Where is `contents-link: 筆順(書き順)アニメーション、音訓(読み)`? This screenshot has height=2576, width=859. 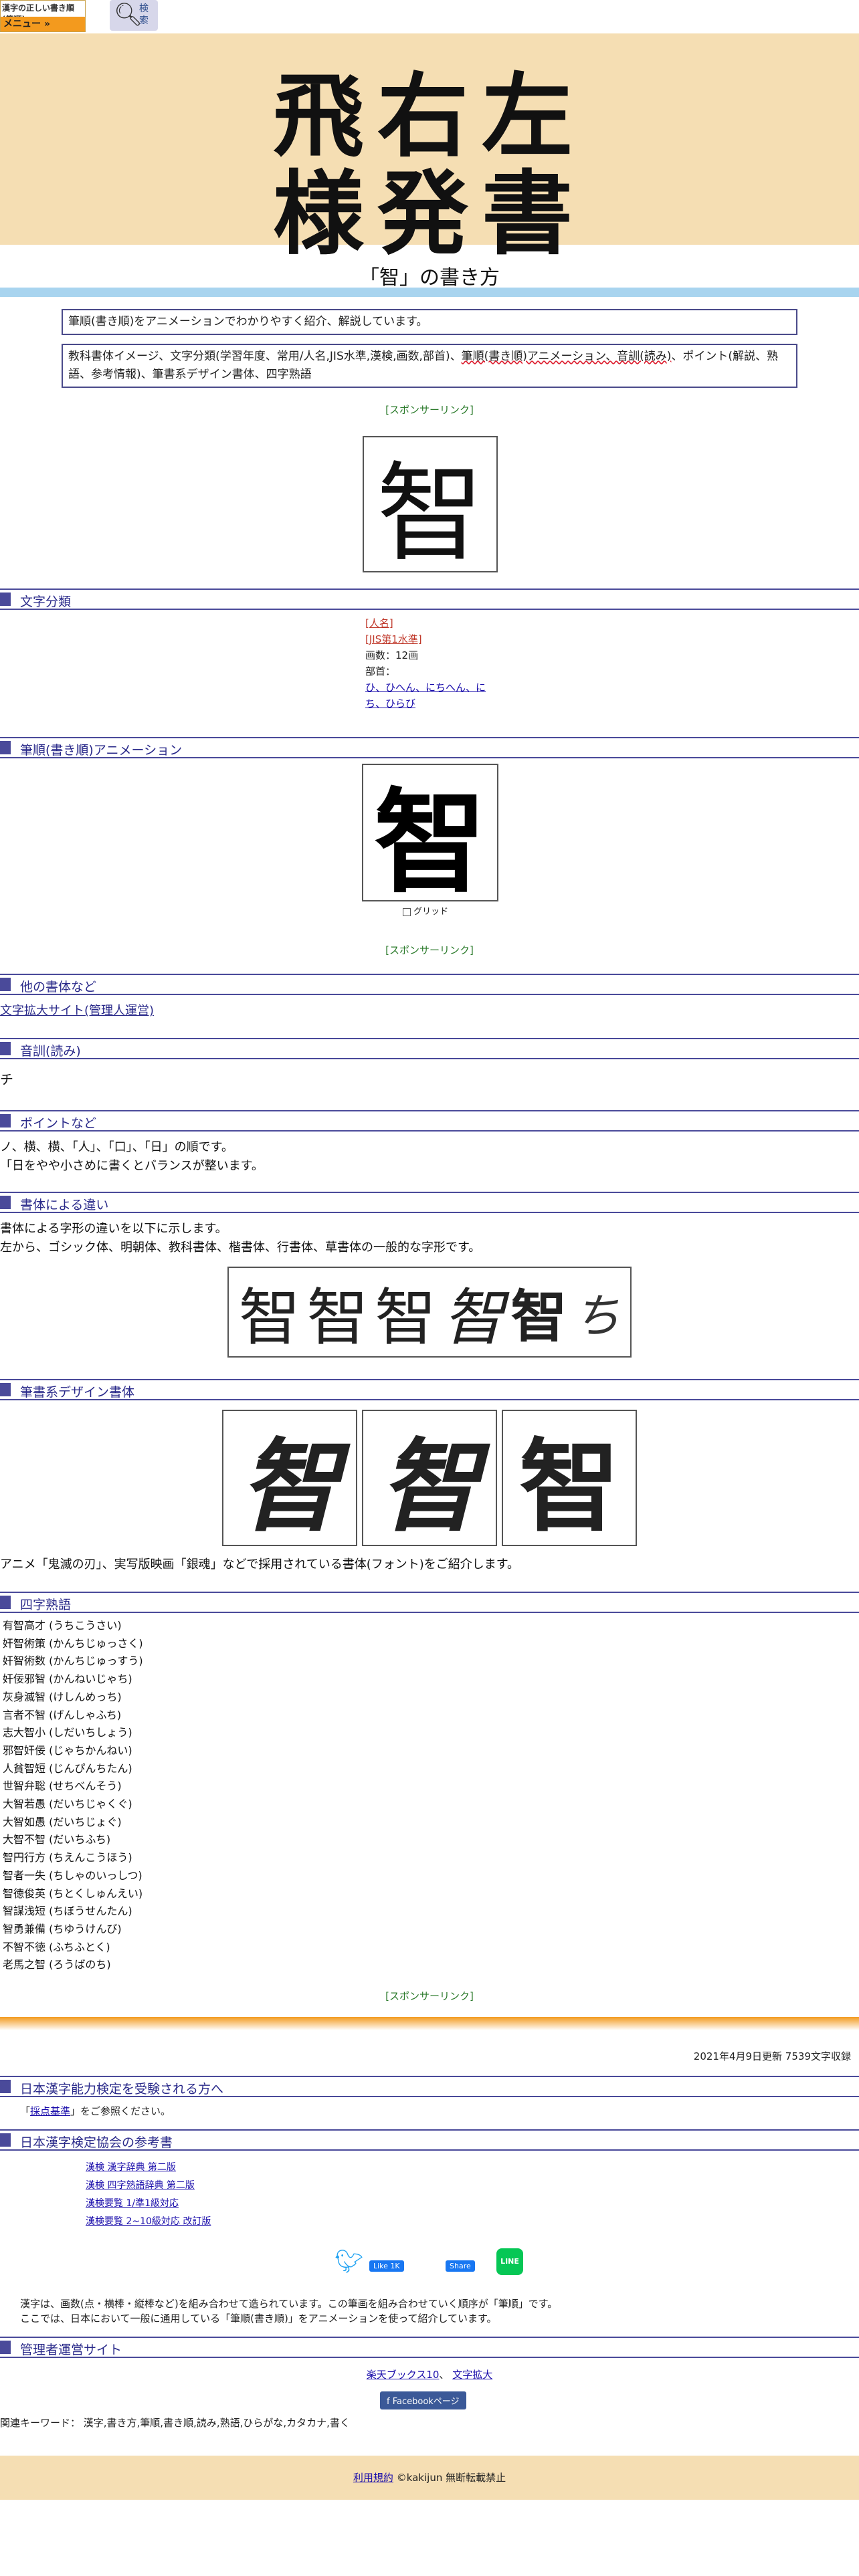 contents-link: 筆順(書き順)アニメーション、音訓(読み) is located at coordinates (567, 357).